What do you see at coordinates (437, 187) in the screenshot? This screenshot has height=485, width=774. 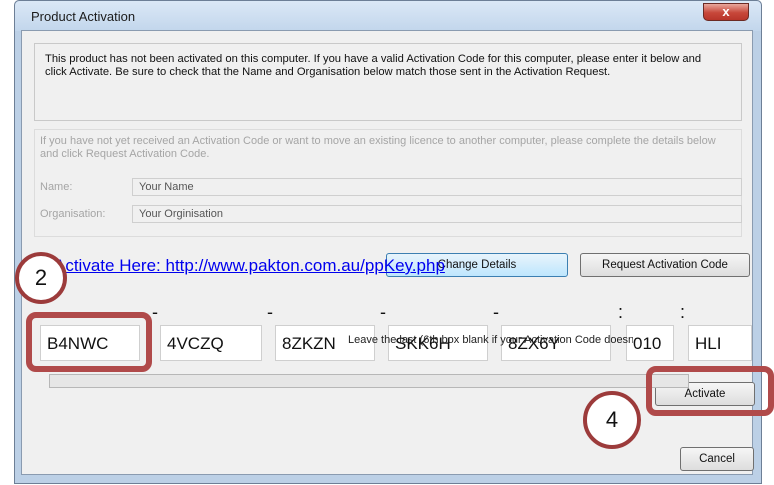 I see `name-field: Your Name` at bounding box center [437, 187].